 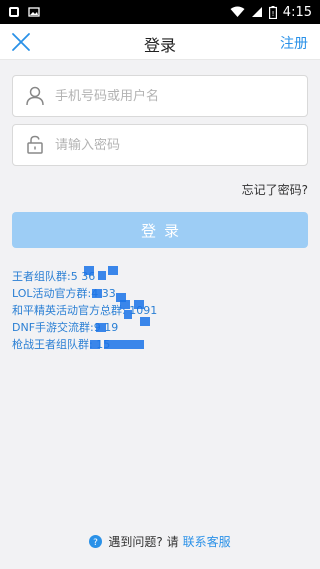 I want to click on status-time: 4:15, so click(x=297, y=12).